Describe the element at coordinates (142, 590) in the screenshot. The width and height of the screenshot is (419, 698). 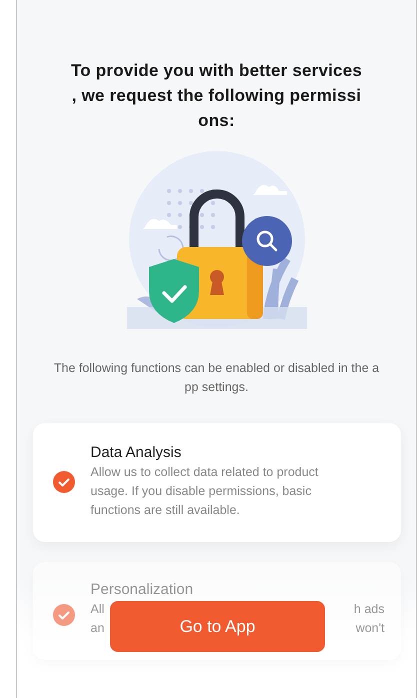
I see `permission-title: Personalization` at that location.